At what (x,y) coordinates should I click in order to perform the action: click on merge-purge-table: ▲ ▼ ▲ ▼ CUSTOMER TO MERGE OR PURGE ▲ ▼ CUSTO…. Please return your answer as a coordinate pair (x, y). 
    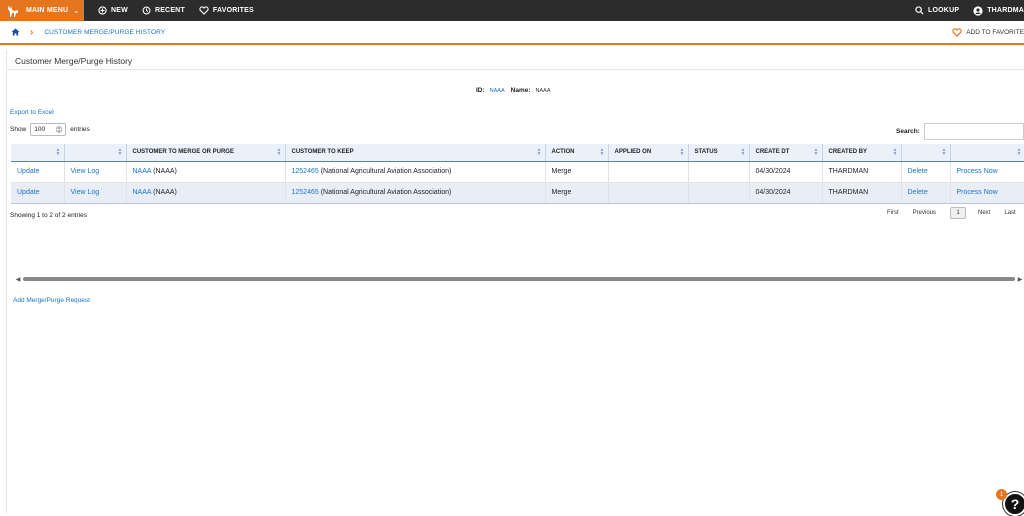
    Looking at the image, I should click on (517, 174).